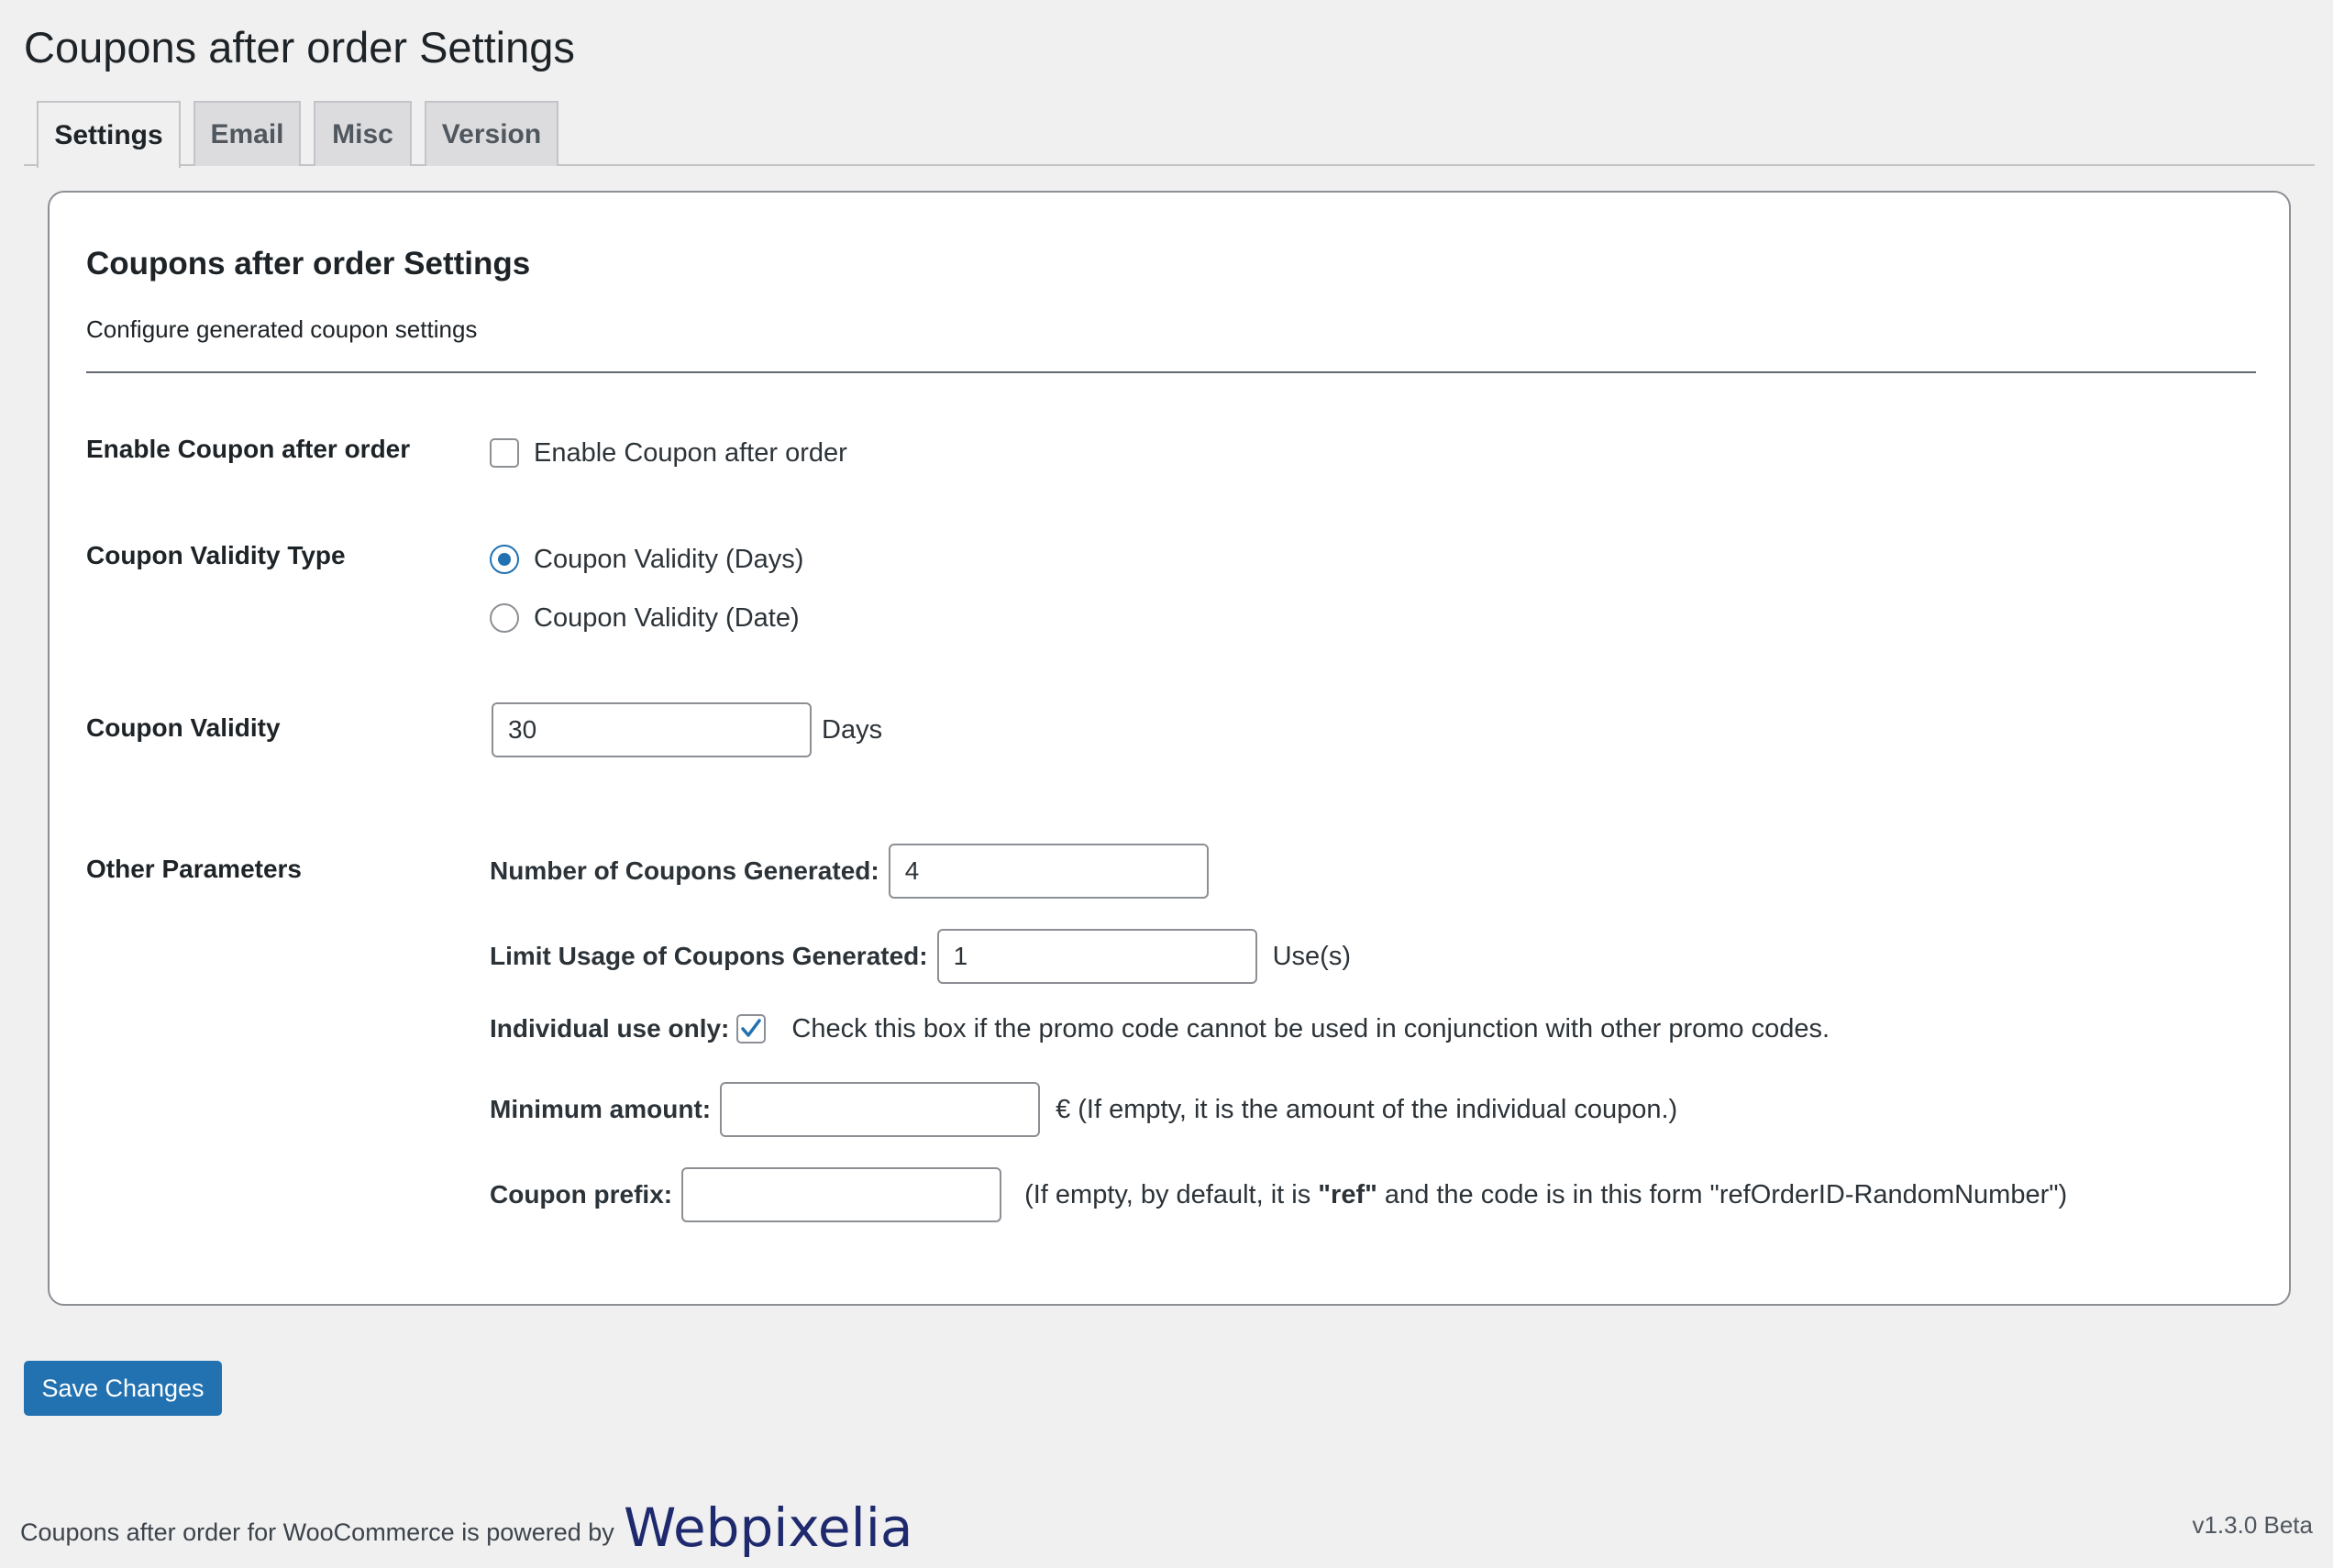  What do you see at coordinates (1347, 1194) in the screenshot?
I see `coupon-prefix-hint-bold: "ref"` at bounding box center [1347, 1194].